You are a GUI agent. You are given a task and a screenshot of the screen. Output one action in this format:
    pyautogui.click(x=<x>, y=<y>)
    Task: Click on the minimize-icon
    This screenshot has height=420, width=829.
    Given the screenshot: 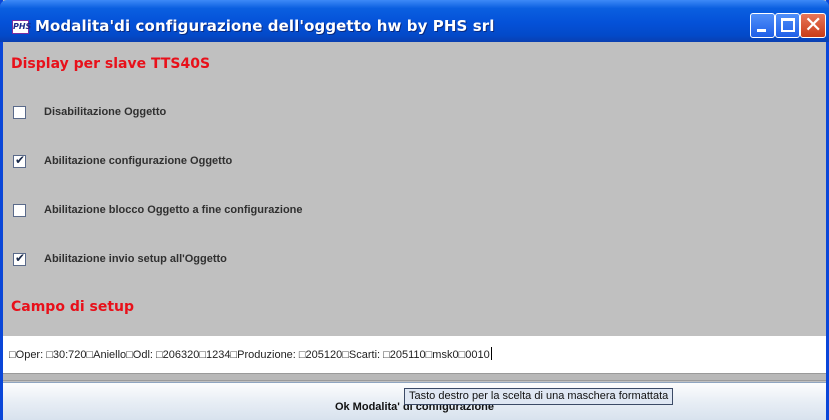 What is the action you would take?
    pyautogui.click(x=761, y=30)
    